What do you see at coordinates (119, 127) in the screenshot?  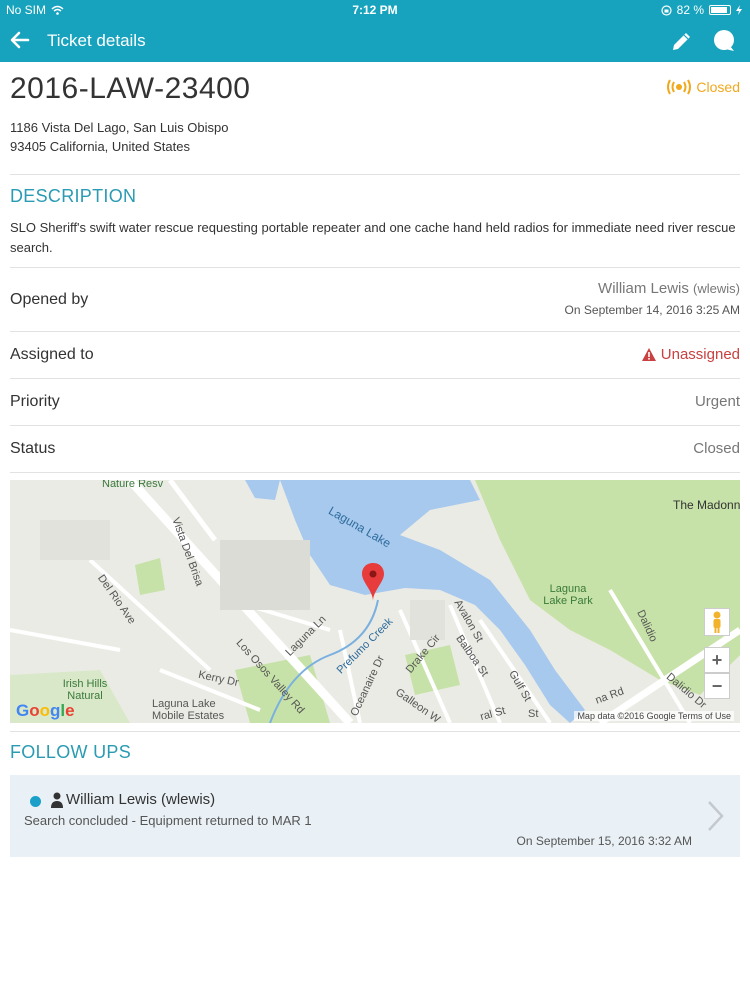 I see `address-line-1: 1186 Vista Del Lago, San Luis Obispo` at bounding box center [119, 127].